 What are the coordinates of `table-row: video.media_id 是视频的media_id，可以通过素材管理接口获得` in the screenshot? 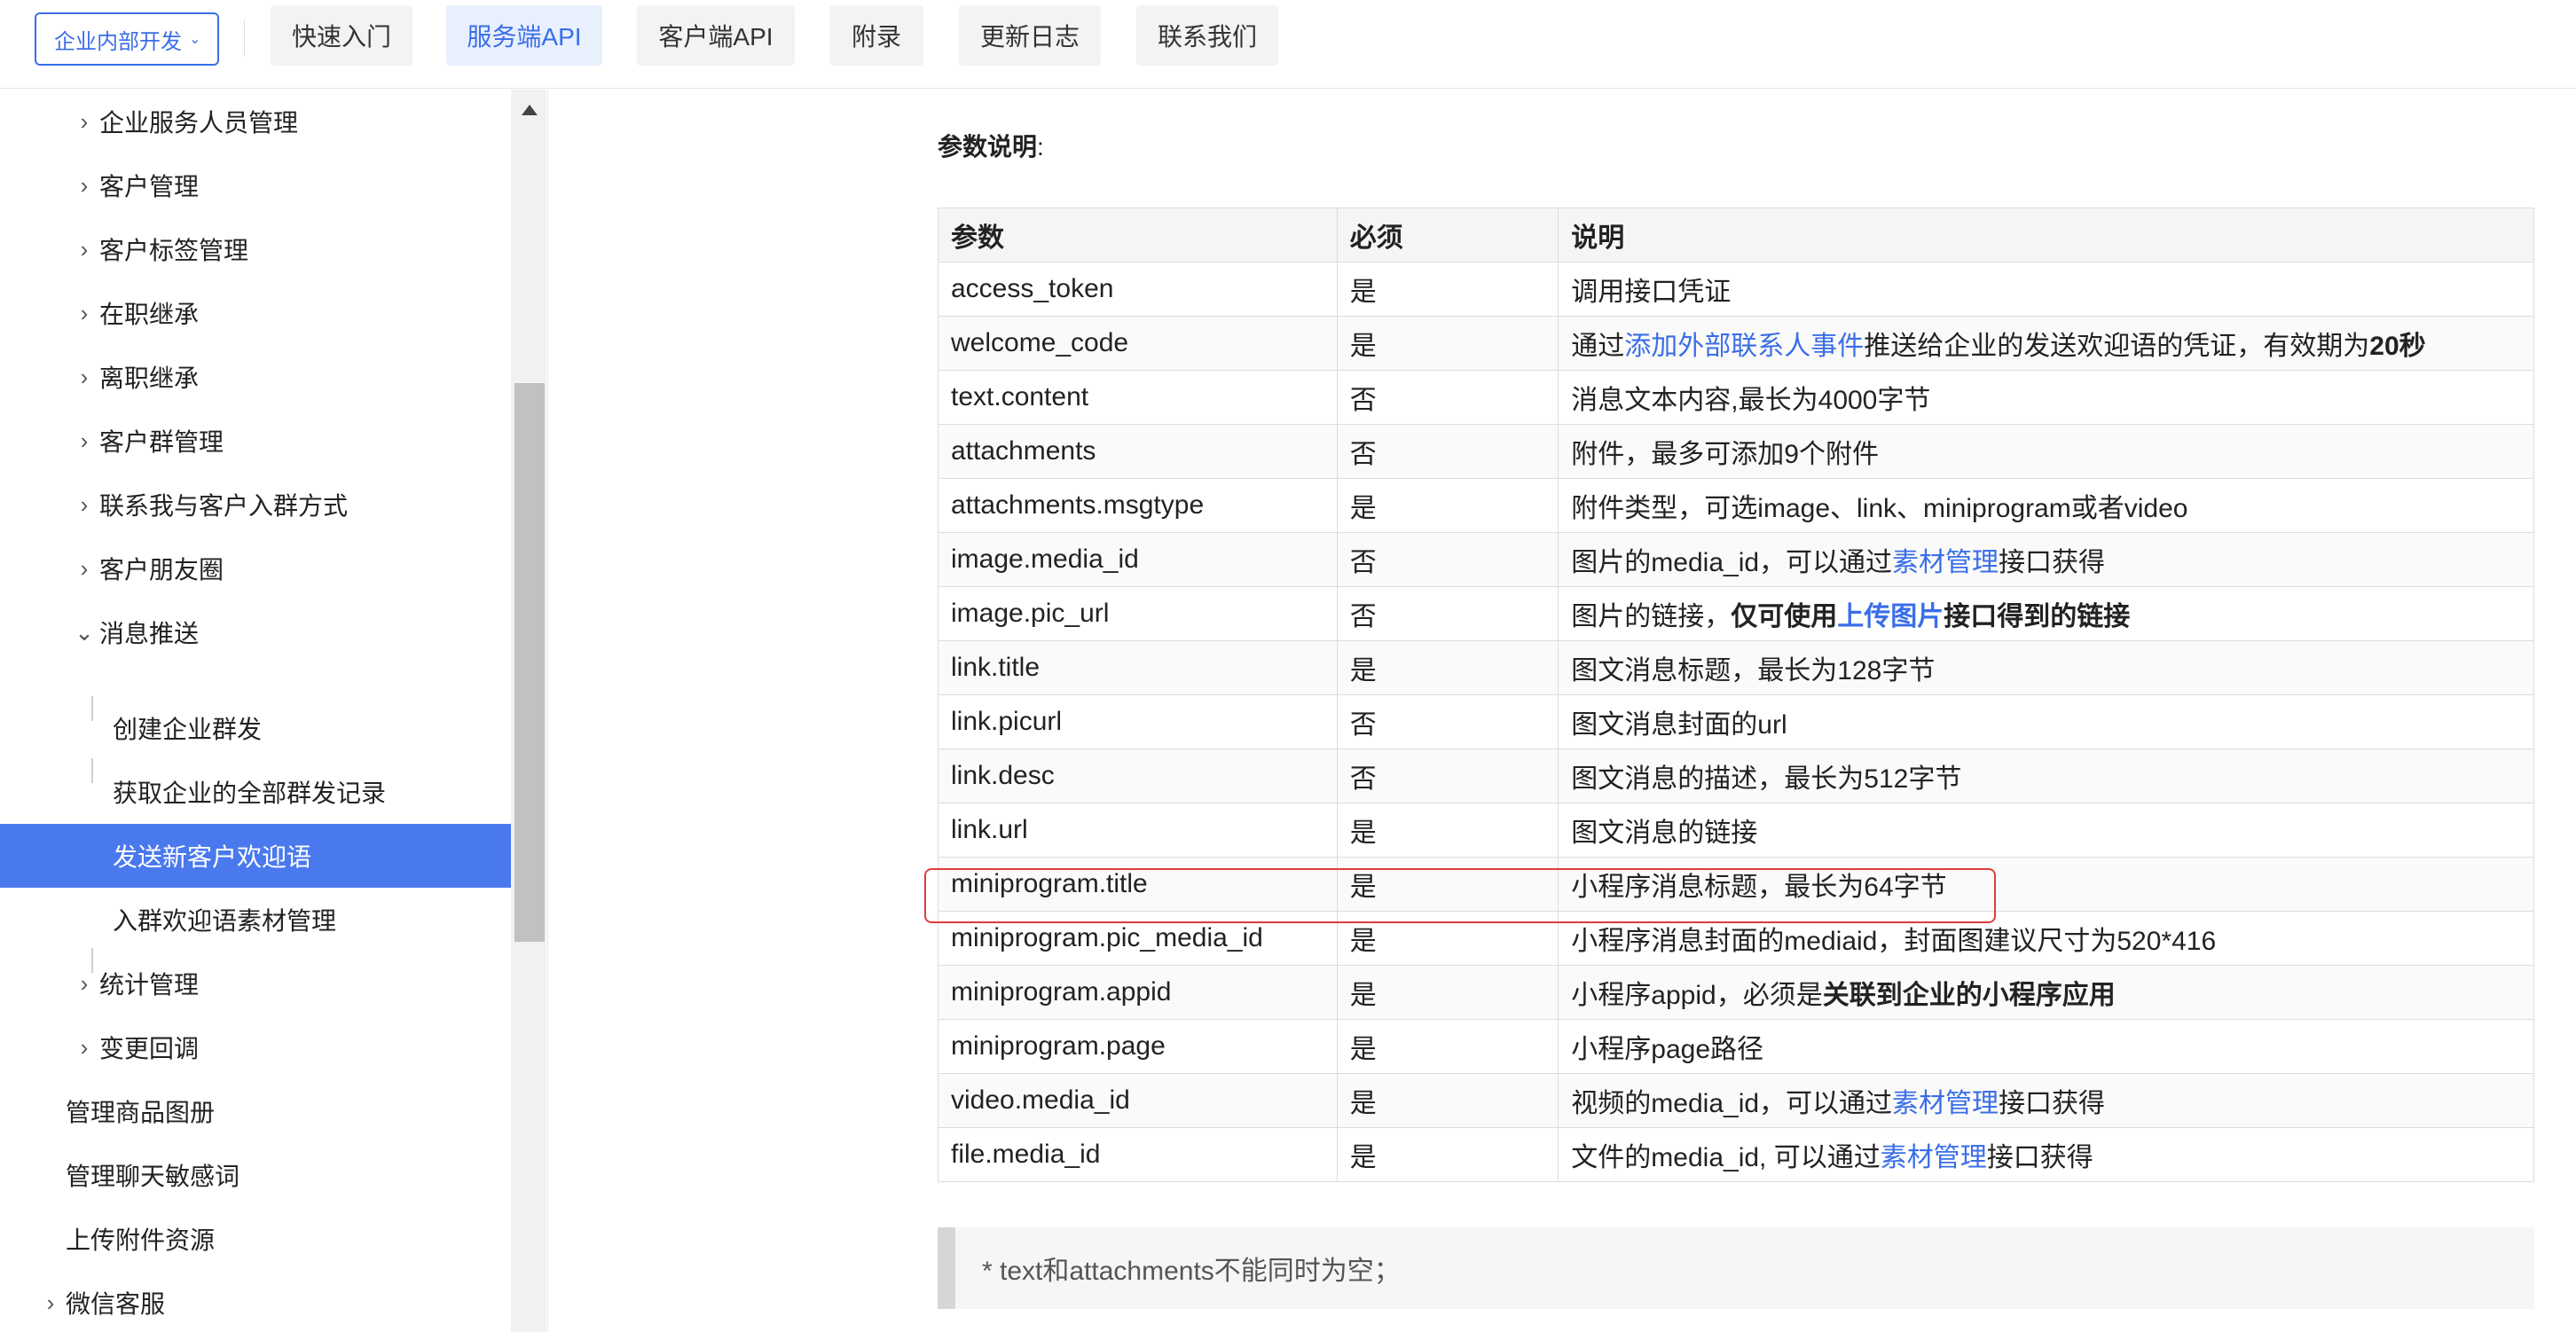 It's located at (1736, 1100).